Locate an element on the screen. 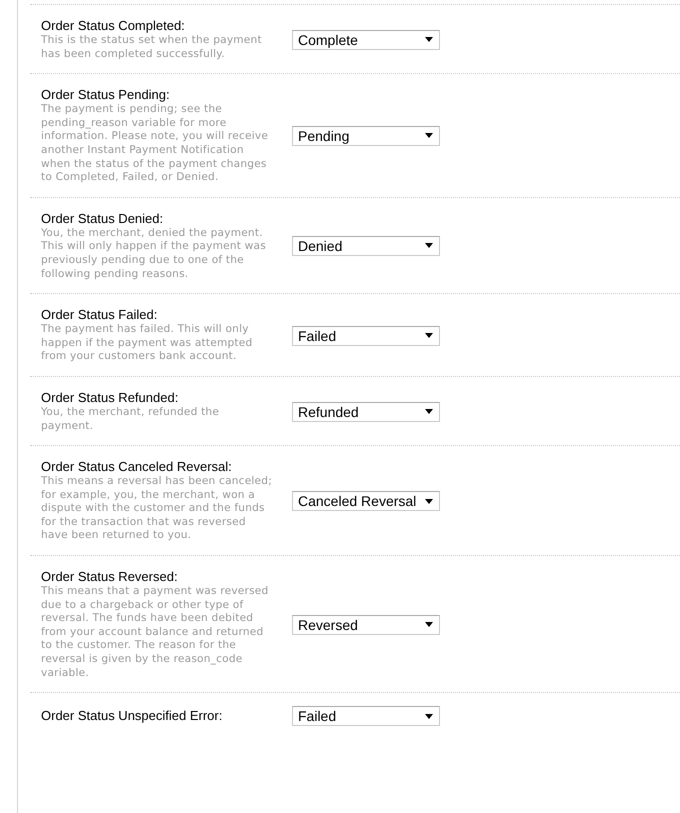  status-dropdown: Canceled Reversal is located at coordinates (366, 501).